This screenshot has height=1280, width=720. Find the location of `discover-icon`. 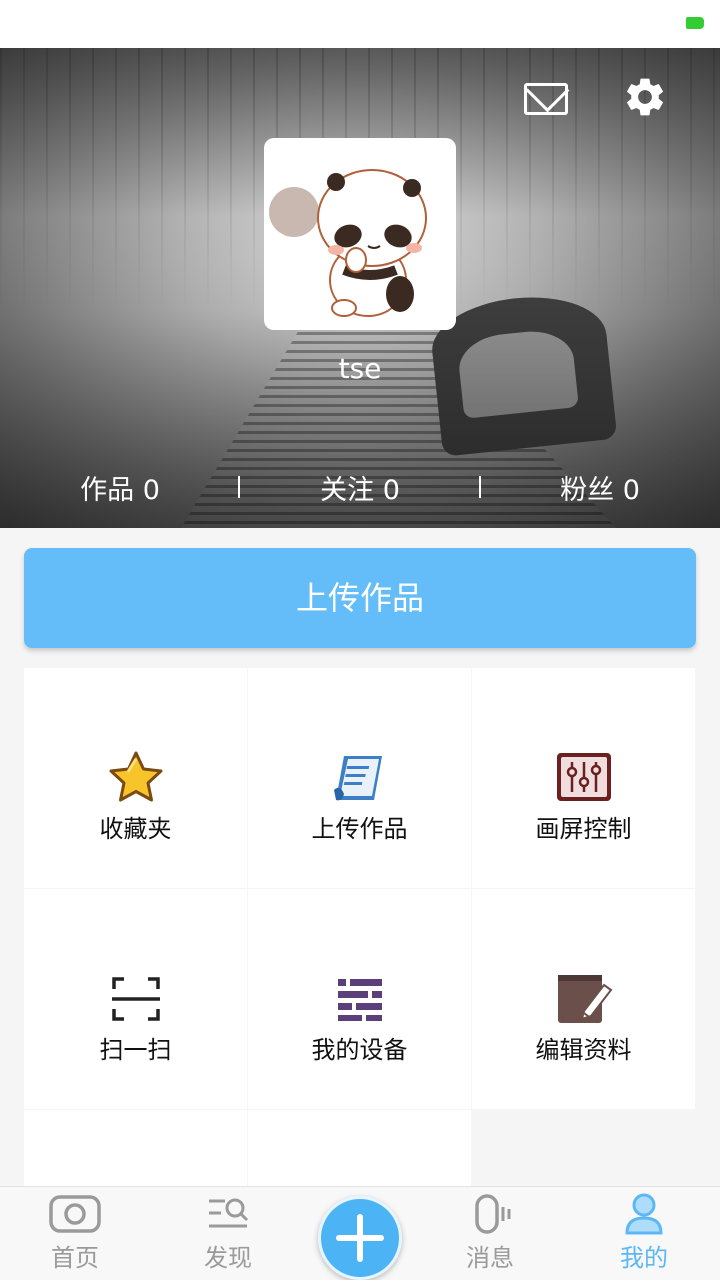

discover-icon is located at coordinates (229, 1213).